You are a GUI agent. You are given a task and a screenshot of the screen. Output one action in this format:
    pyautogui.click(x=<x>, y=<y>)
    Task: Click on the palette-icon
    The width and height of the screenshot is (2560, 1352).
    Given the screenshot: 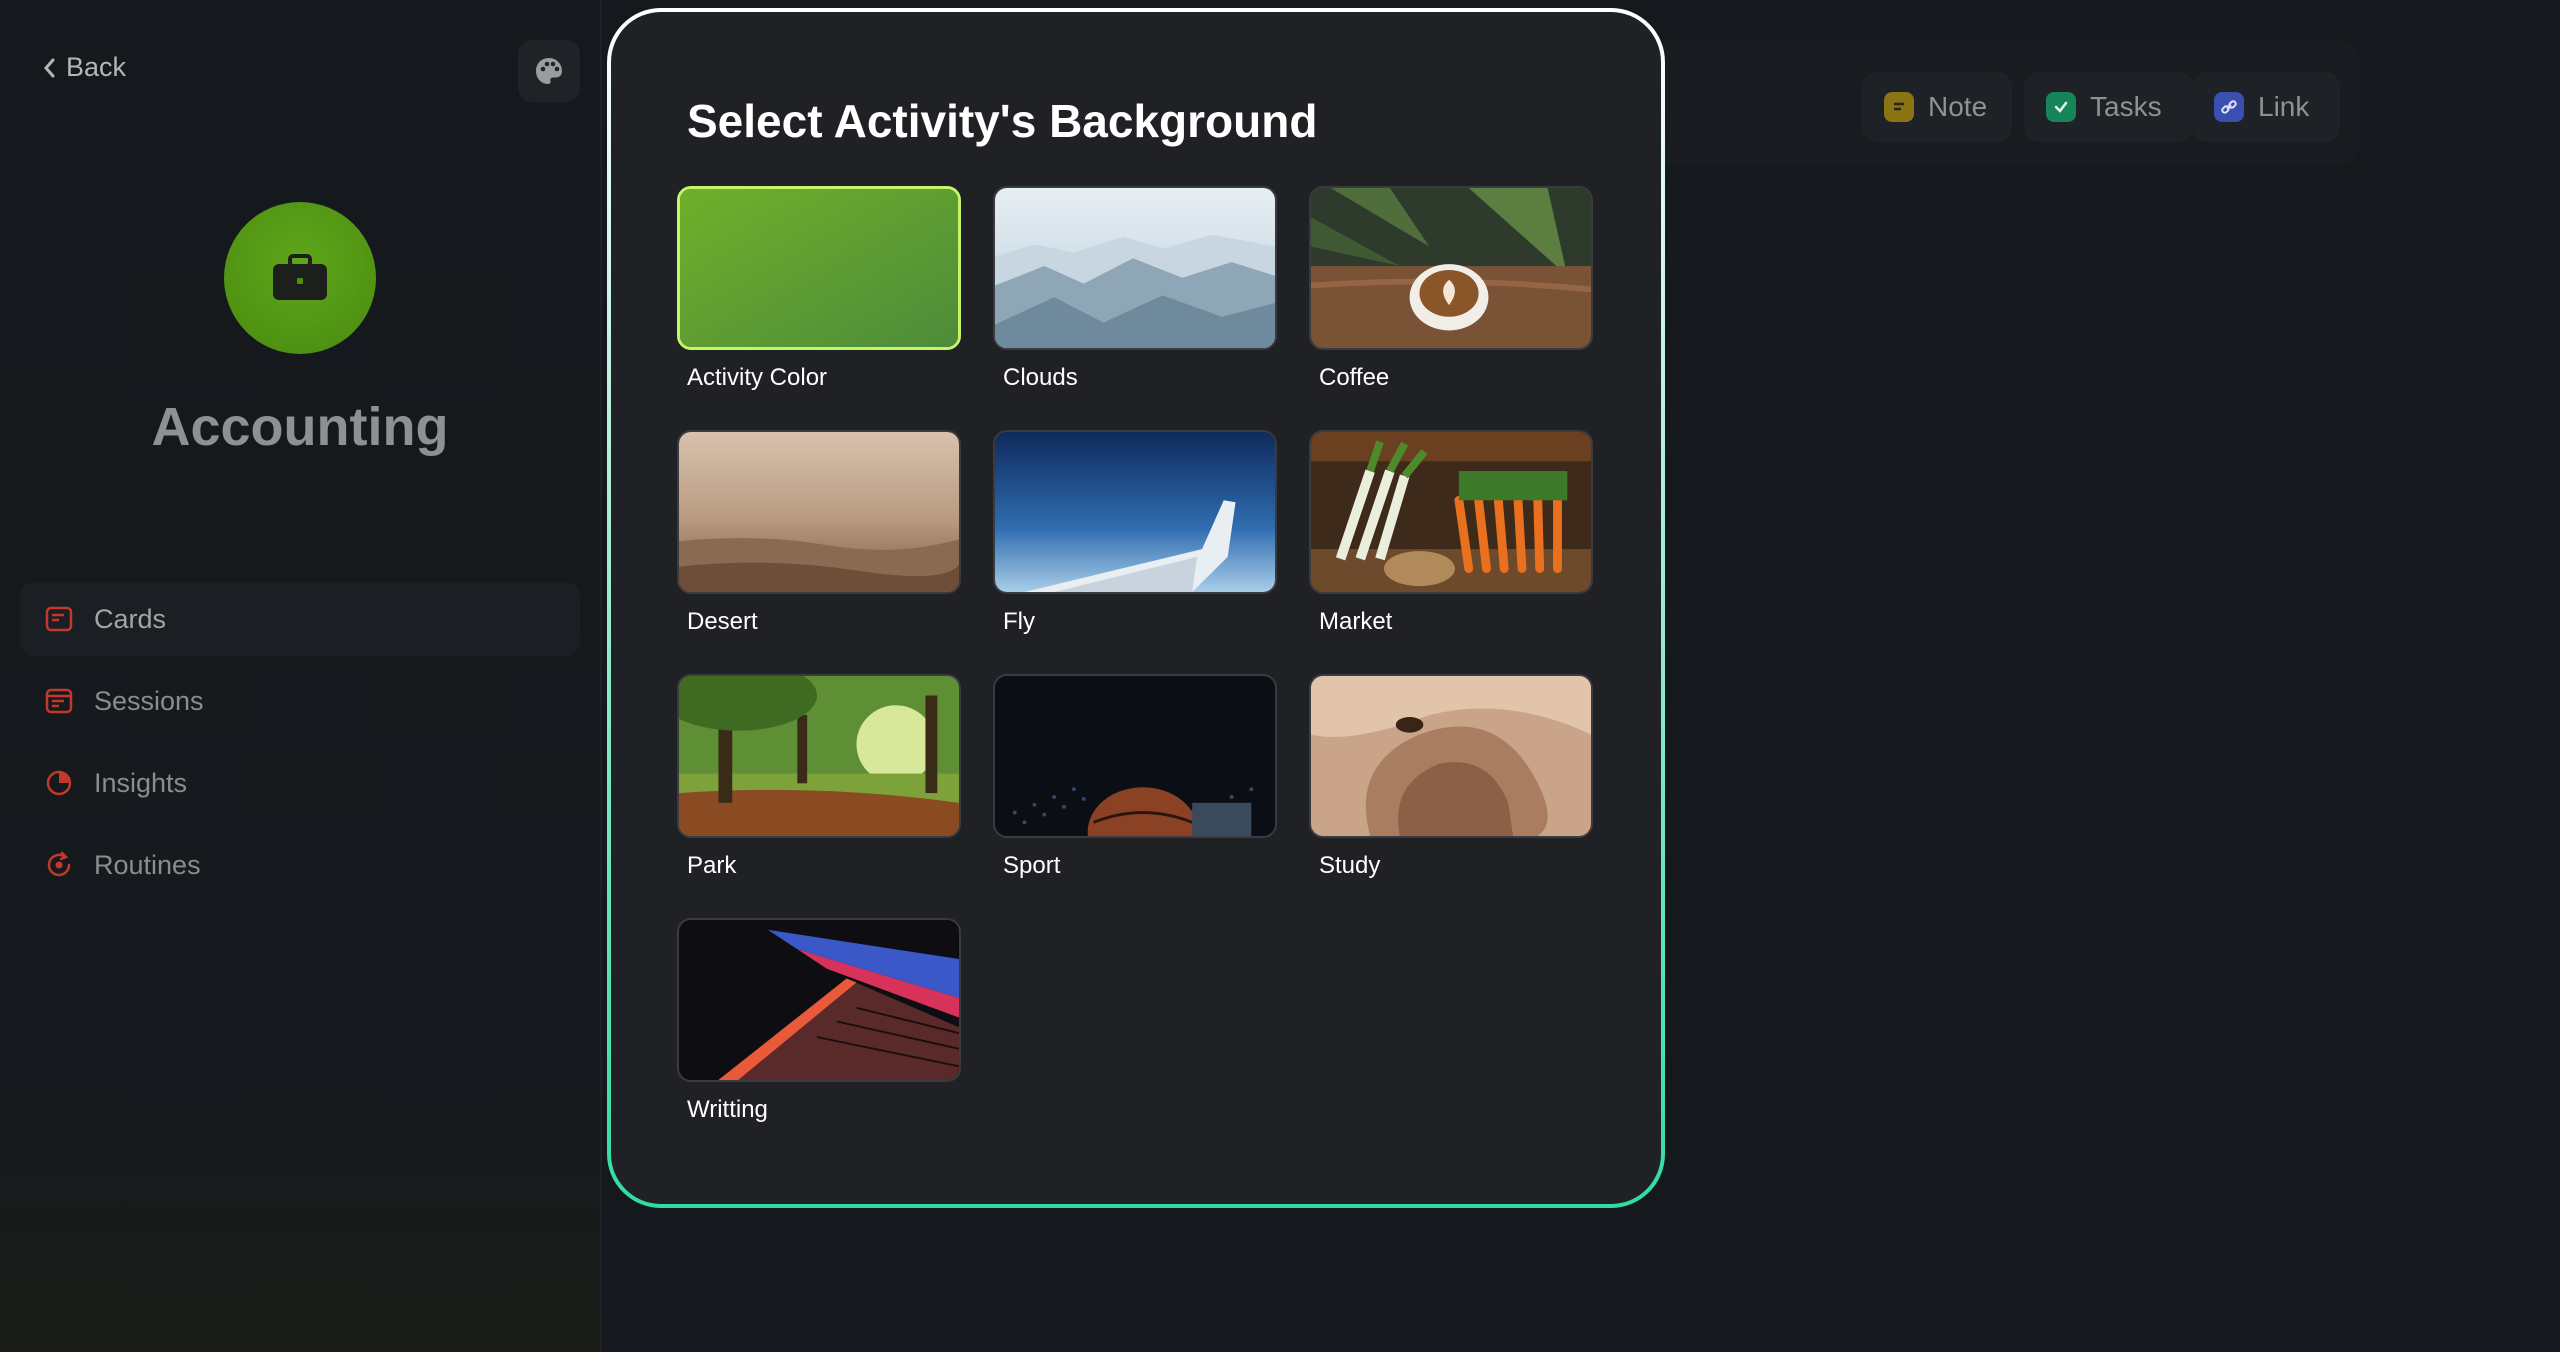 What is the action you would take?
    pyautogui.click(x=549, y=71)
    